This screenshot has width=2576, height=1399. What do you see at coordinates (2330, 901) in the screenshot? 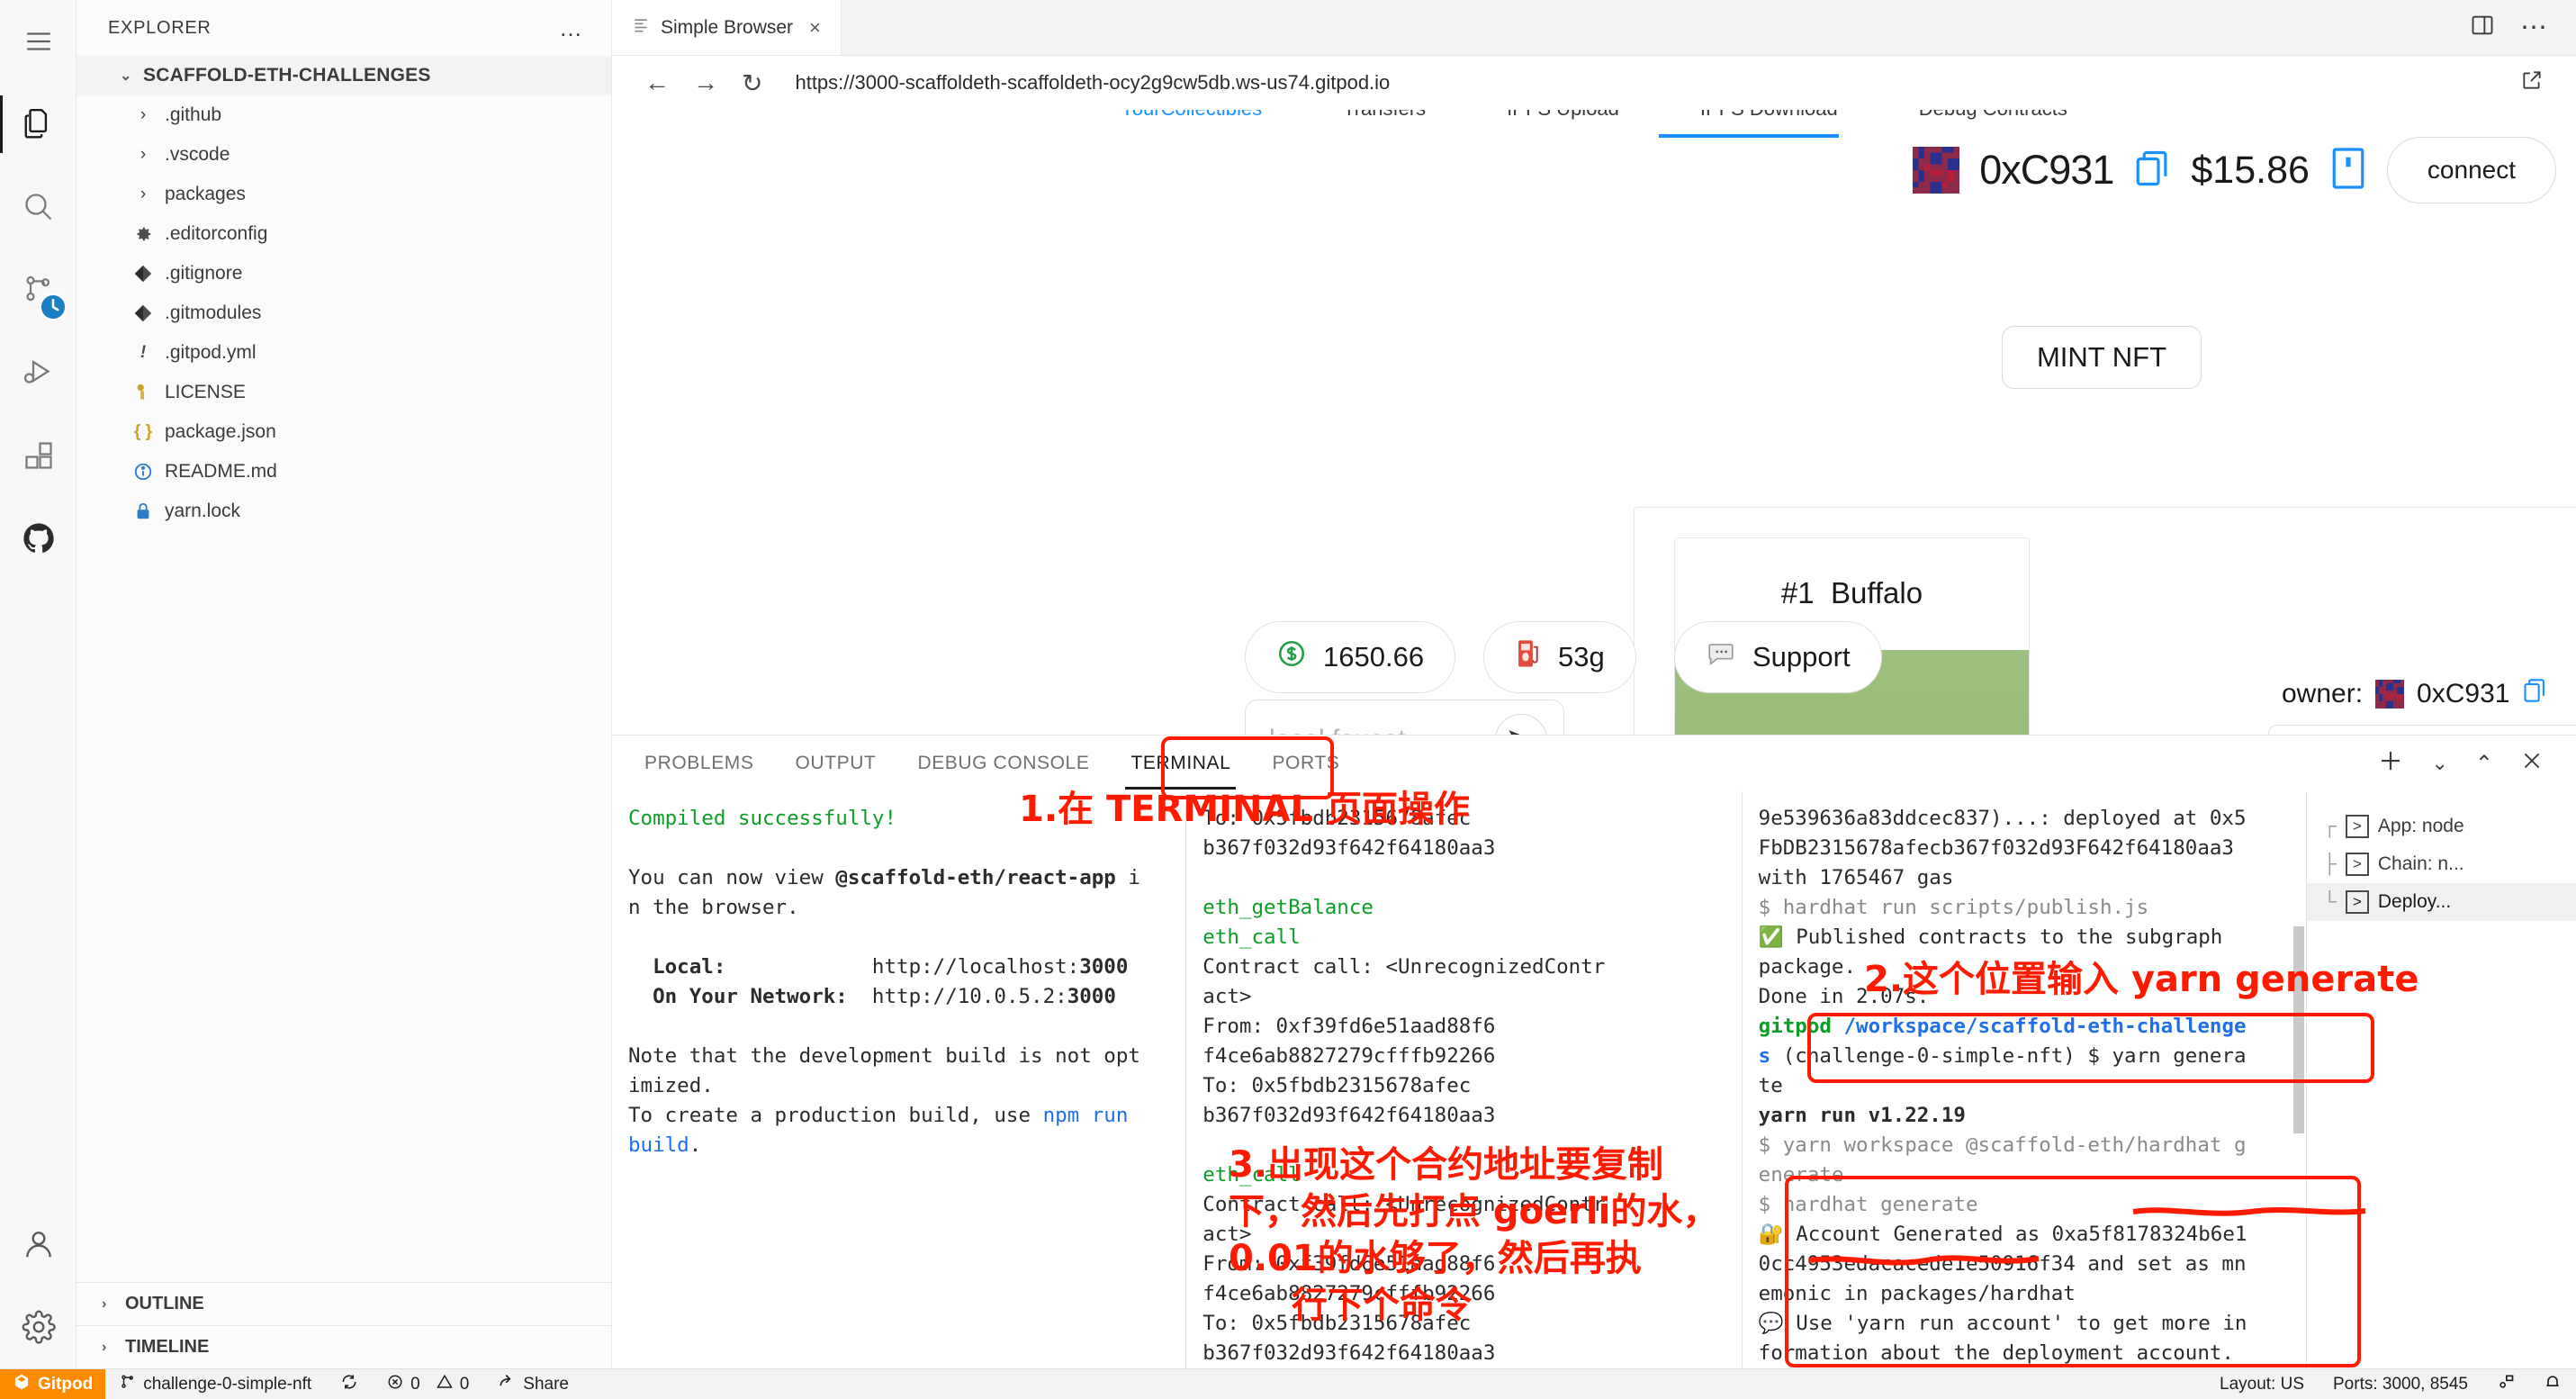
I see `tree-branch-icon: └` at bounding box center [2330, 901].